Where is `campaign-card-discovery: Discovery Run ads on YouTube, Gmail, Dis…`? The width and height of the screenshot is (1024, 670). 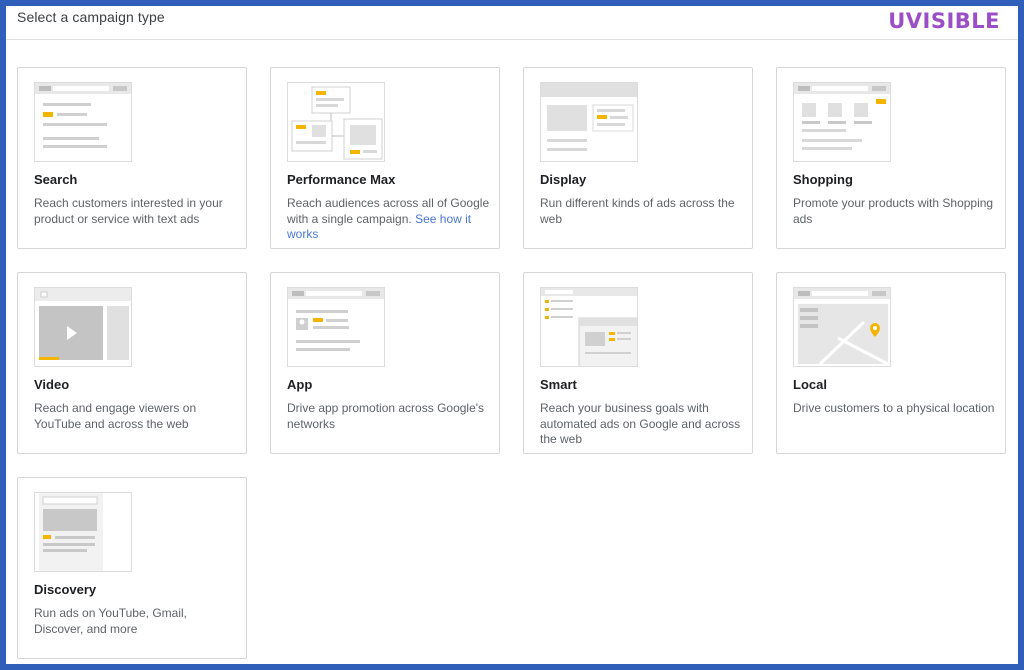
campaign-card-discovery: Discovery Run ads on YouTube, Gmail, Dis… is located at coordinates (132, 568).